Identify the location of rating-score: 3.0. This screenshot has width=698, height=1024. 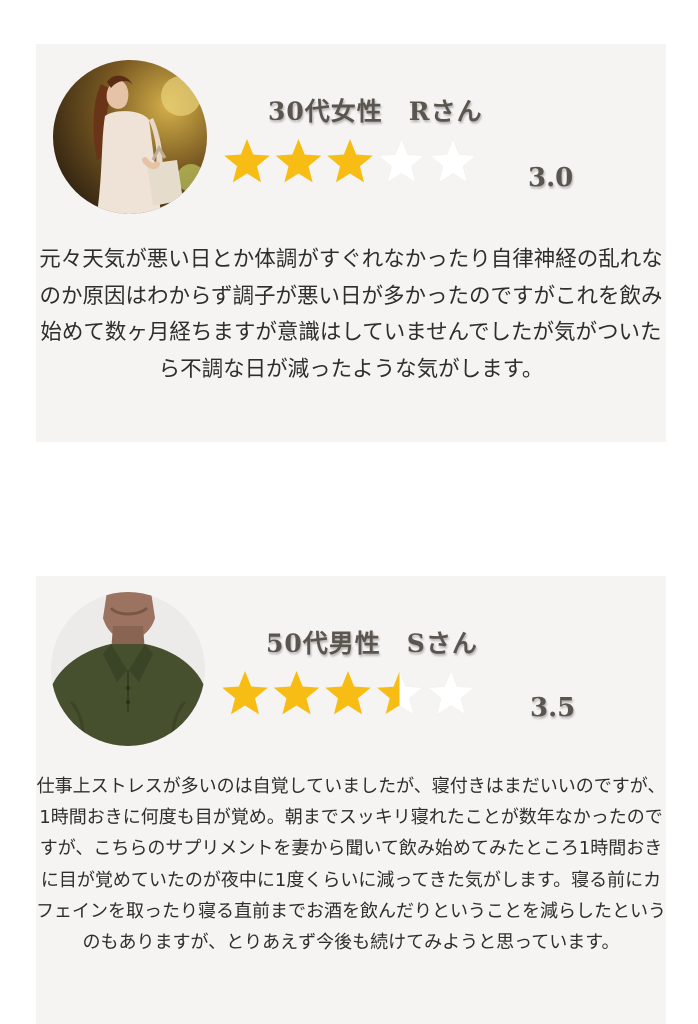
(551, 178).